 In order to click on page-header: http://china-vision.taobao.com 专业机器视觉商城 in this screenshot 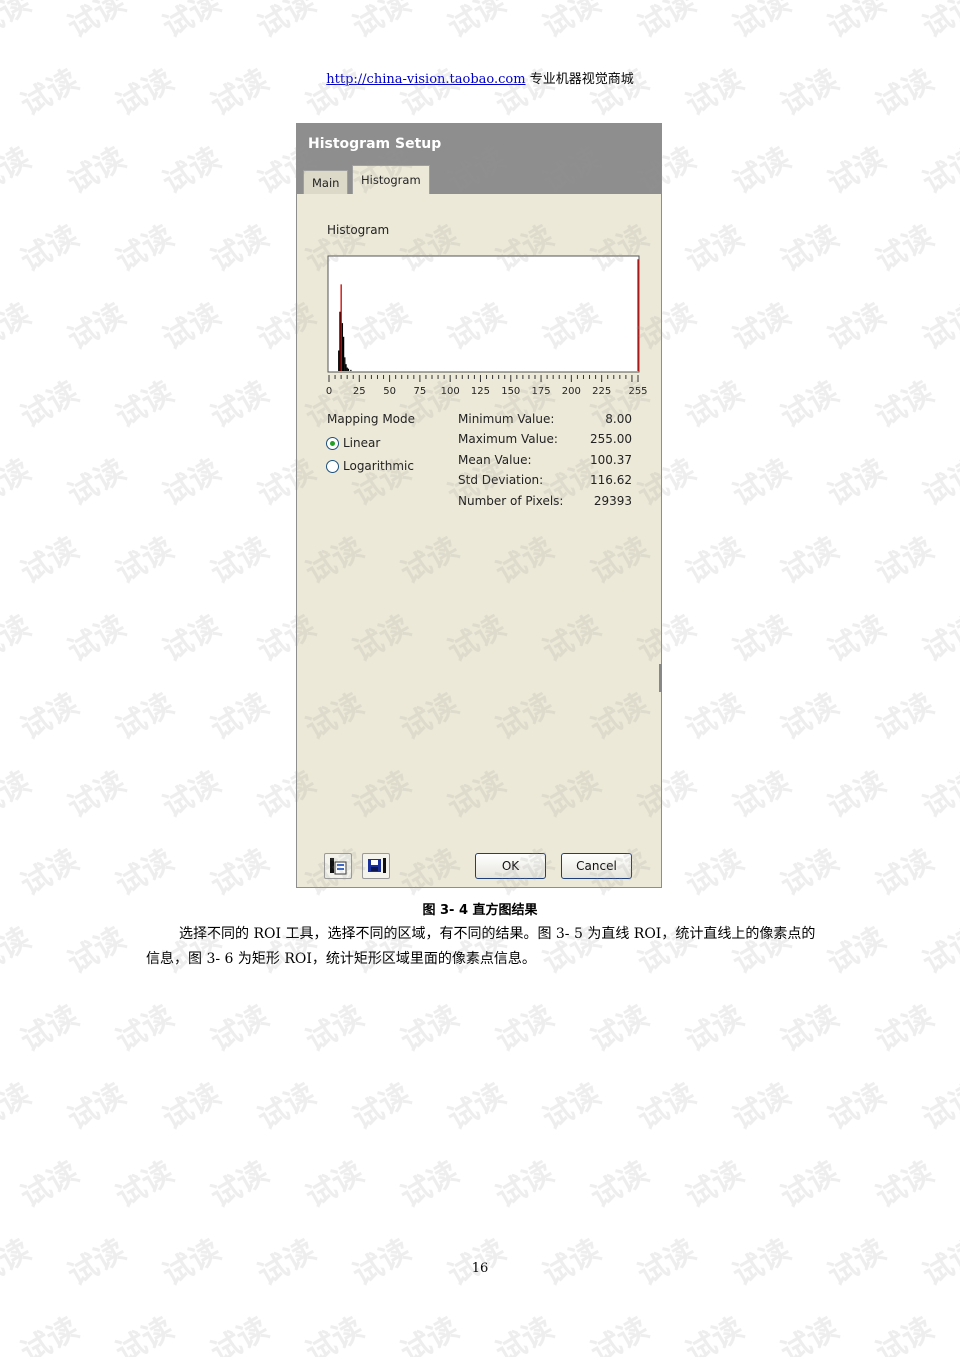, I will do `click(480, 77)`.